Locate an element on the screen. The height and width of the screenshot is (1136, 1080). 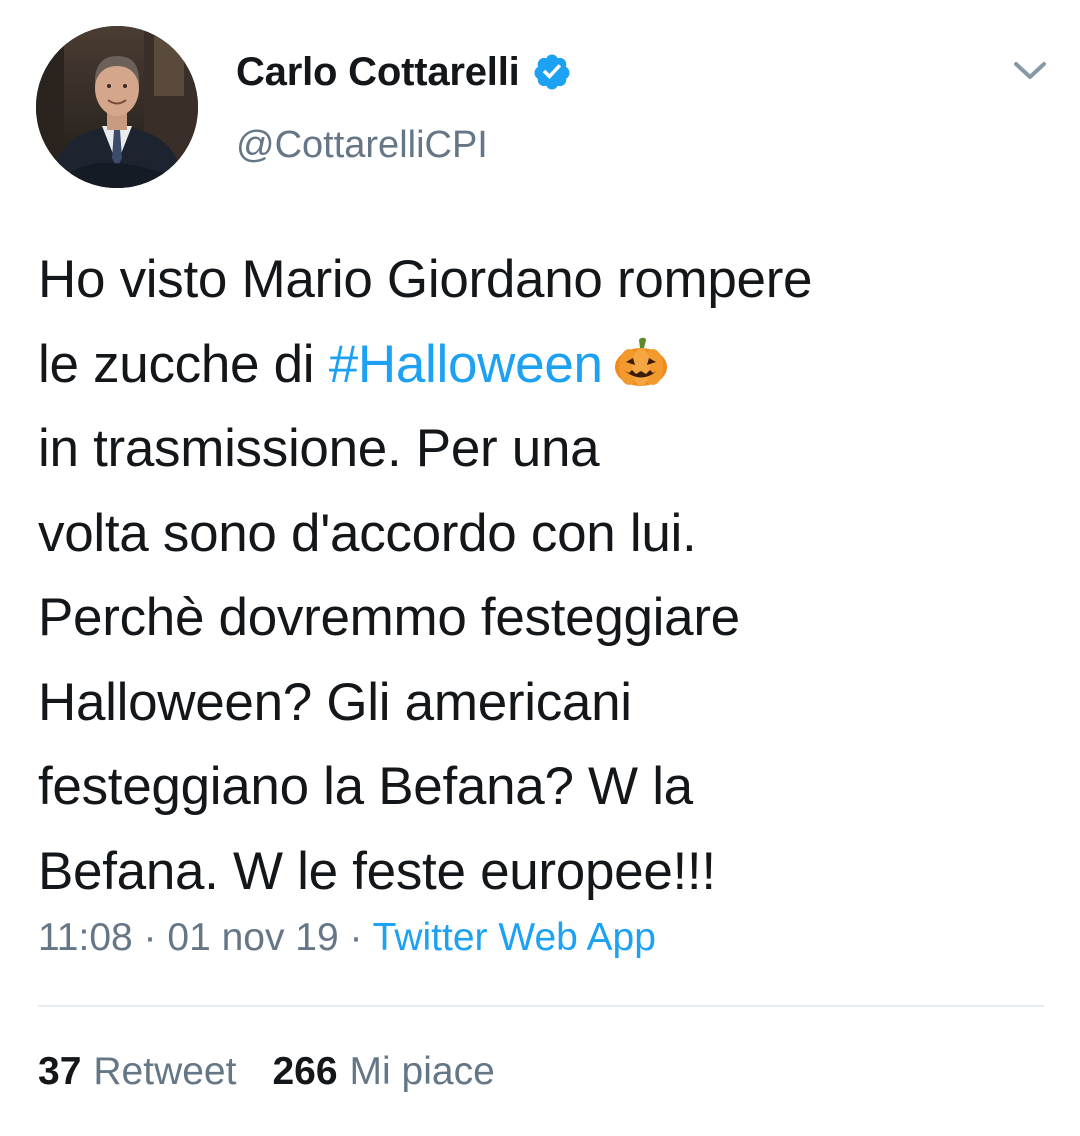
tweet-time: 11:08 is located at coordinates (85, 937).